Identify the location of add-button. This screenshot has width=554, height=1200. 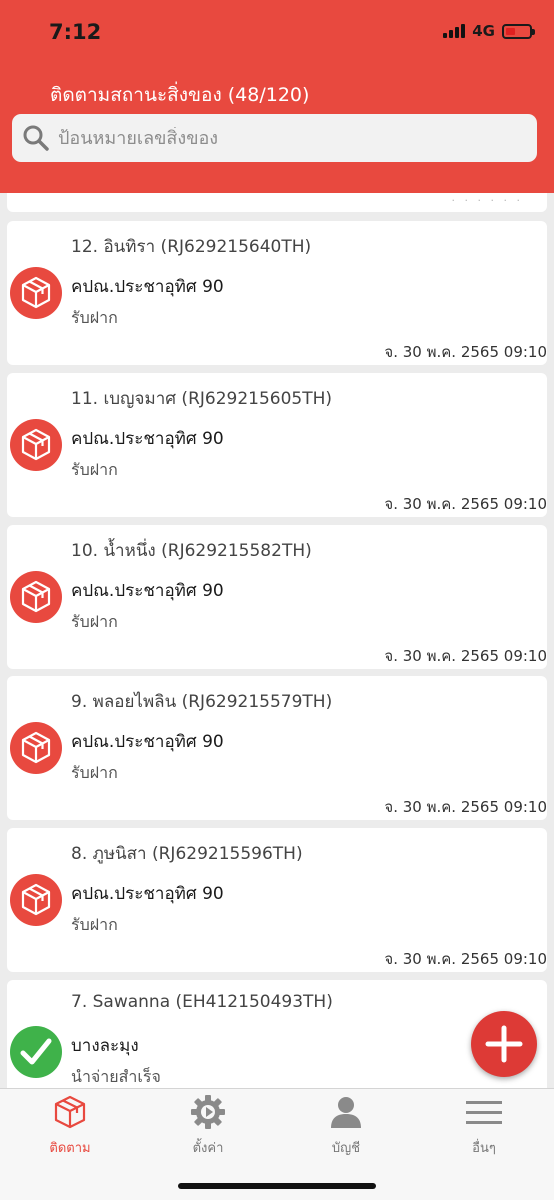
(504, 1044).